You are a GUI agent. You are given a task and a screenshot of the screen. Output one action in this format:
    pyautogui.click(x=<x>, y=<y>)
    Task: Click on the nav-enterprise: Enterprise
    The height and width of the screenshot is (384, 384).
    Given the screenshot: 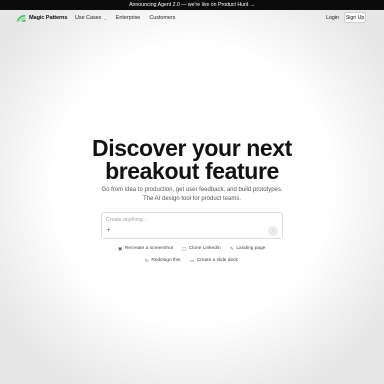 What is the action you would take?
    pyautogui.click(x=128, y=18)
    